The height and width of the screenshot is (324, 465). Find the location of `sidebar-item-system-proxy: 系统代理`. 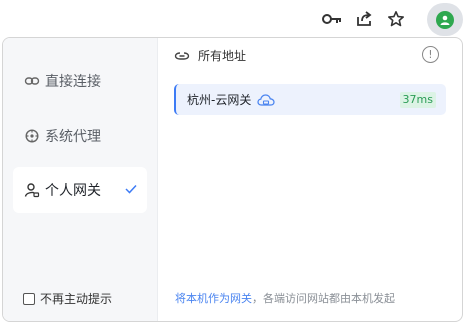

sidebar-item-system-proxy: 系统代理 is located at coordinates (80, 136).